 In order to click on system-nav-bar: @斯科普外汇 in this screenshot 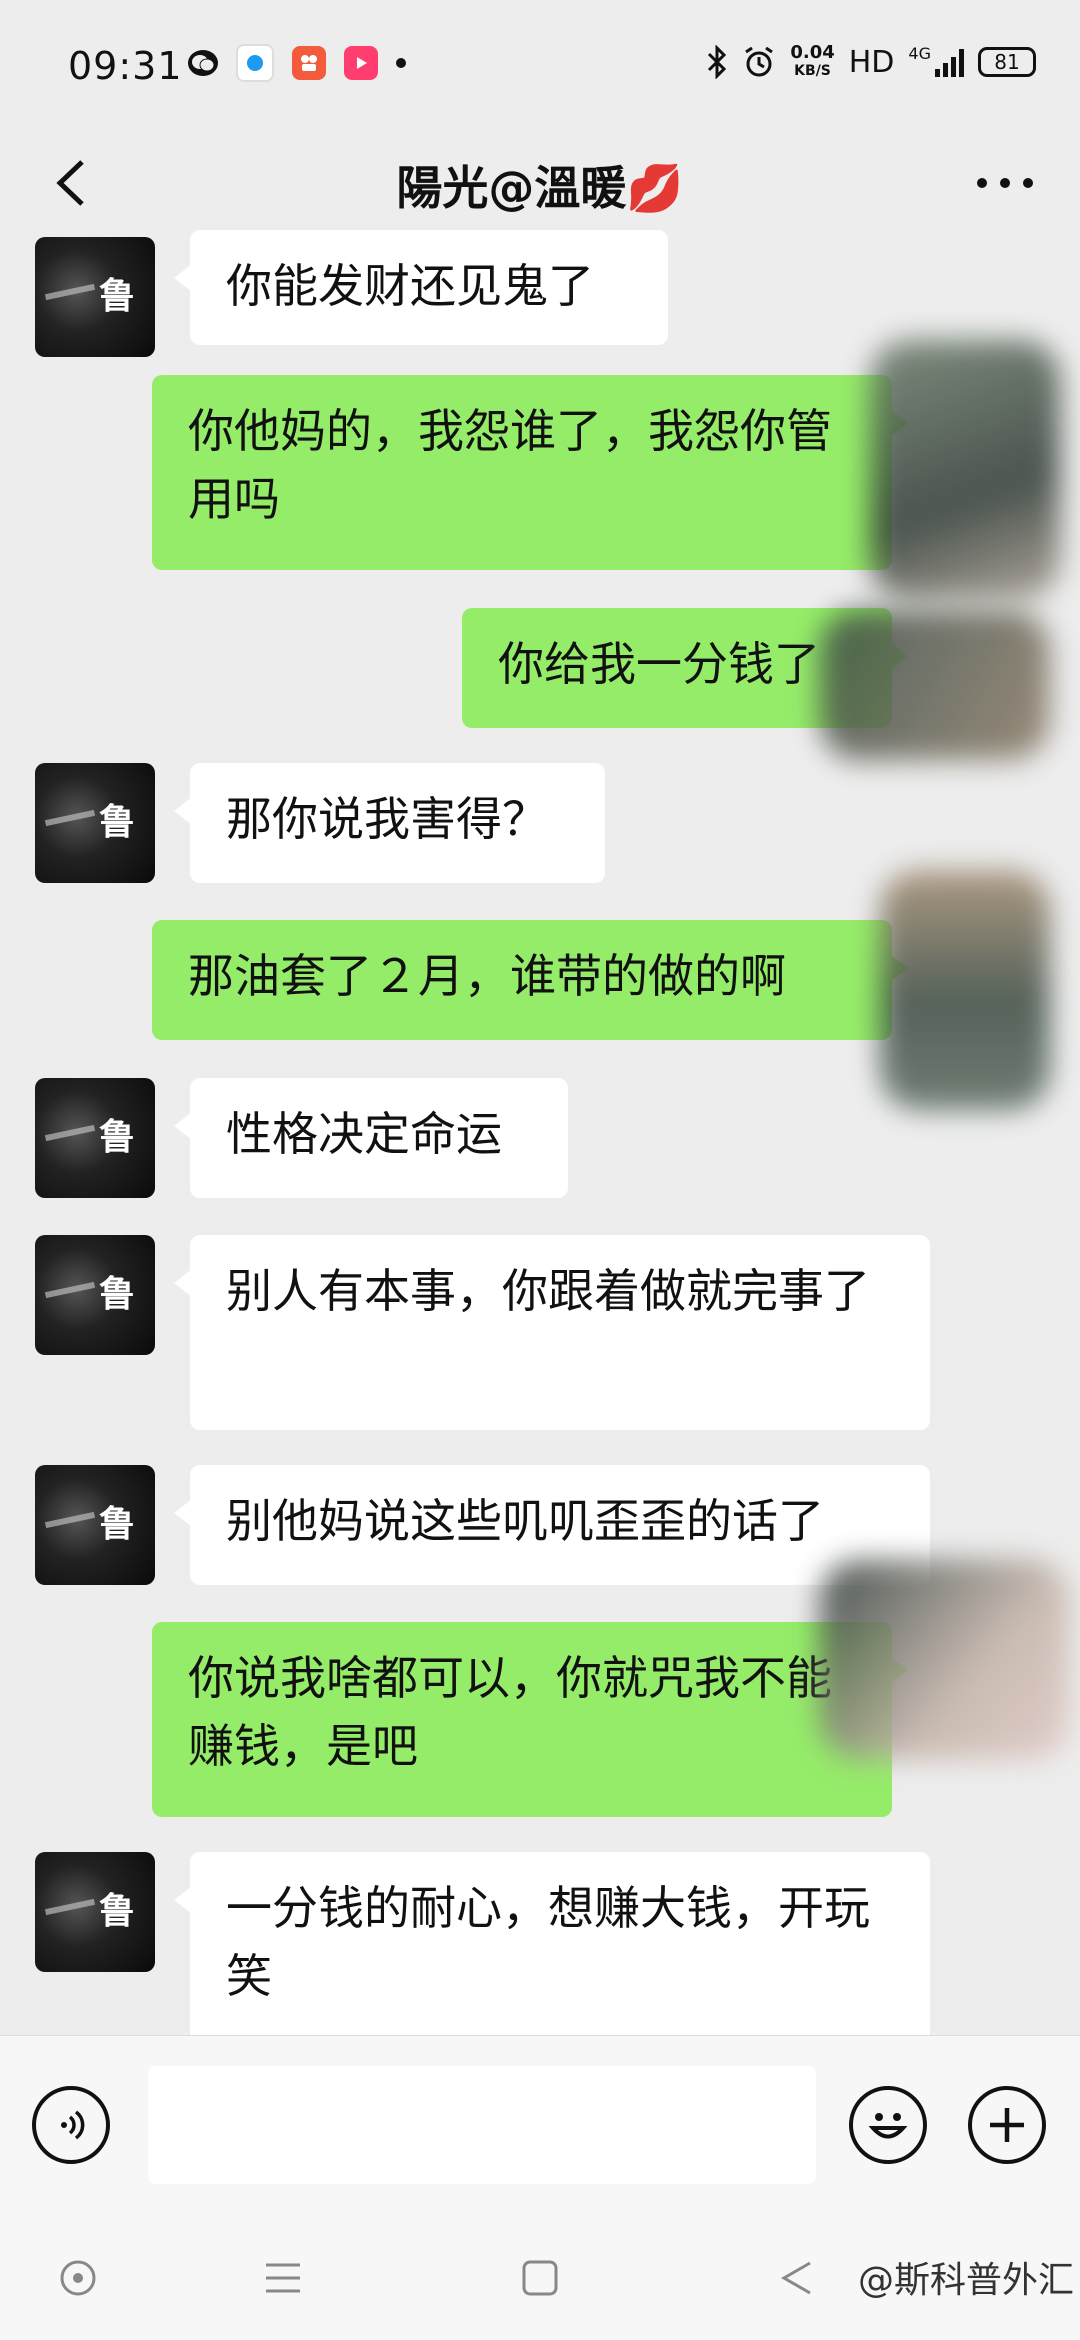, I will do `click(540, 2277)`.